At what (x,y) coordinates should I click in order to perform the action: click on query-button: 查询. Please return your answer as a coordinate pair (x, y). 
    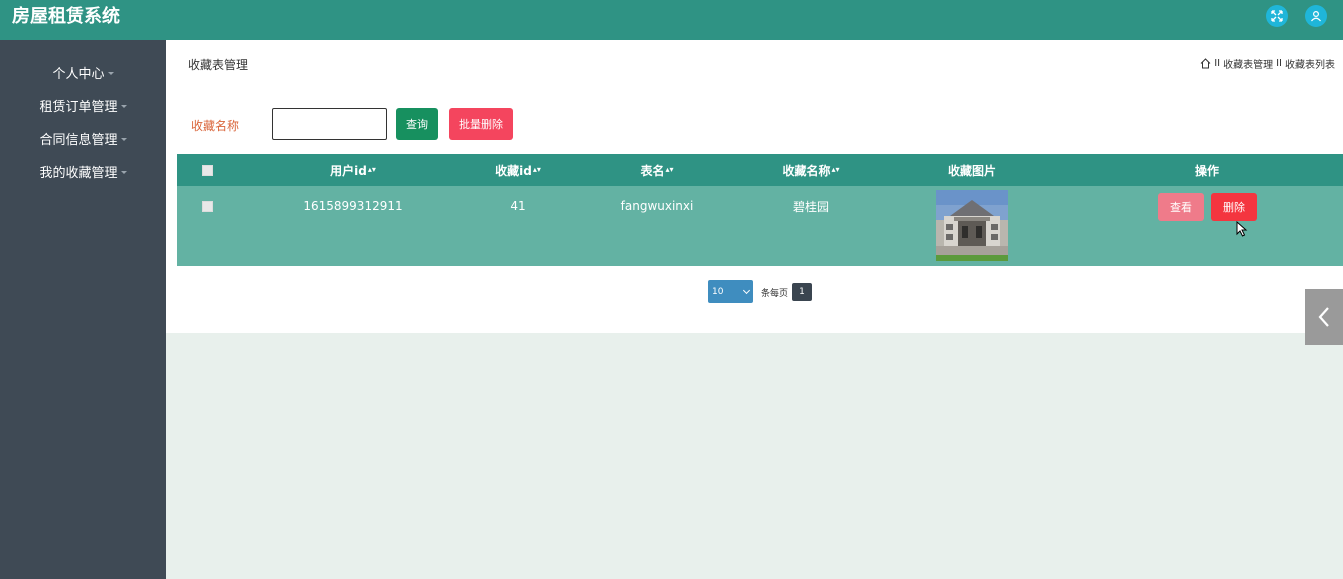
    Looking at the image, I should click on (417, 124).